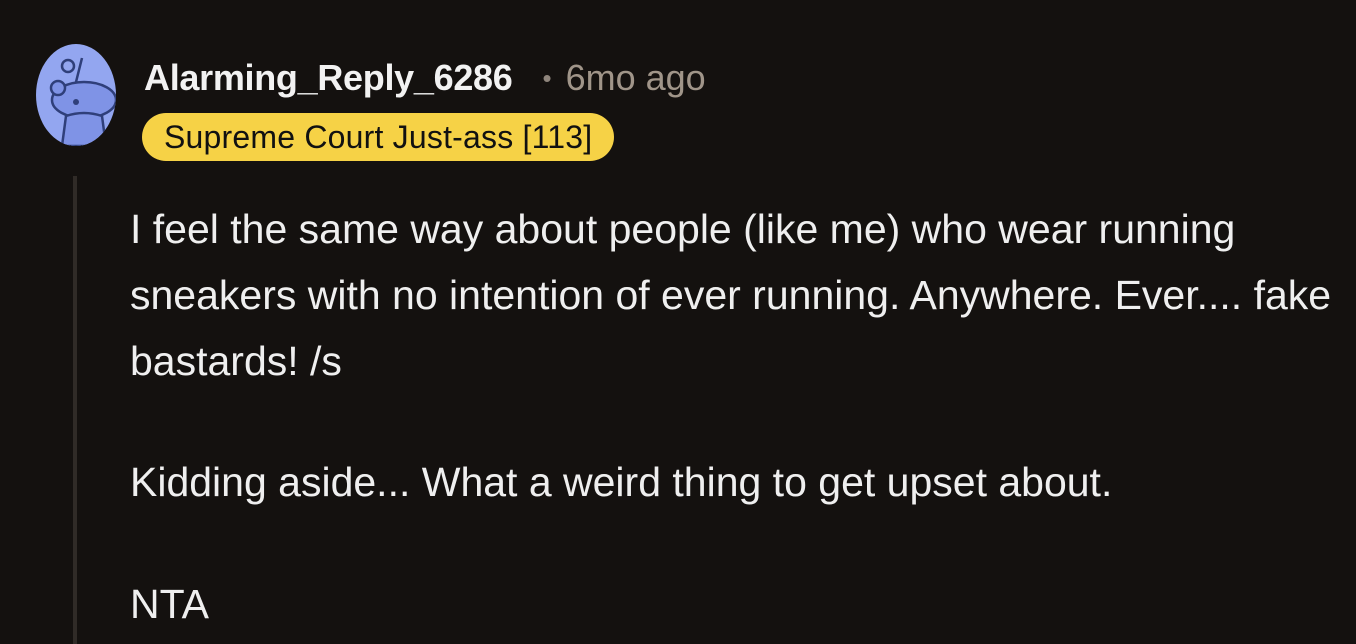 Image resolution: width=1356 pixels, height=644 pixels. What do you see at coordinates (169, 604) in the screenshot?
I see `comment-paragraph: NTA` at bounding box center [169, 604].